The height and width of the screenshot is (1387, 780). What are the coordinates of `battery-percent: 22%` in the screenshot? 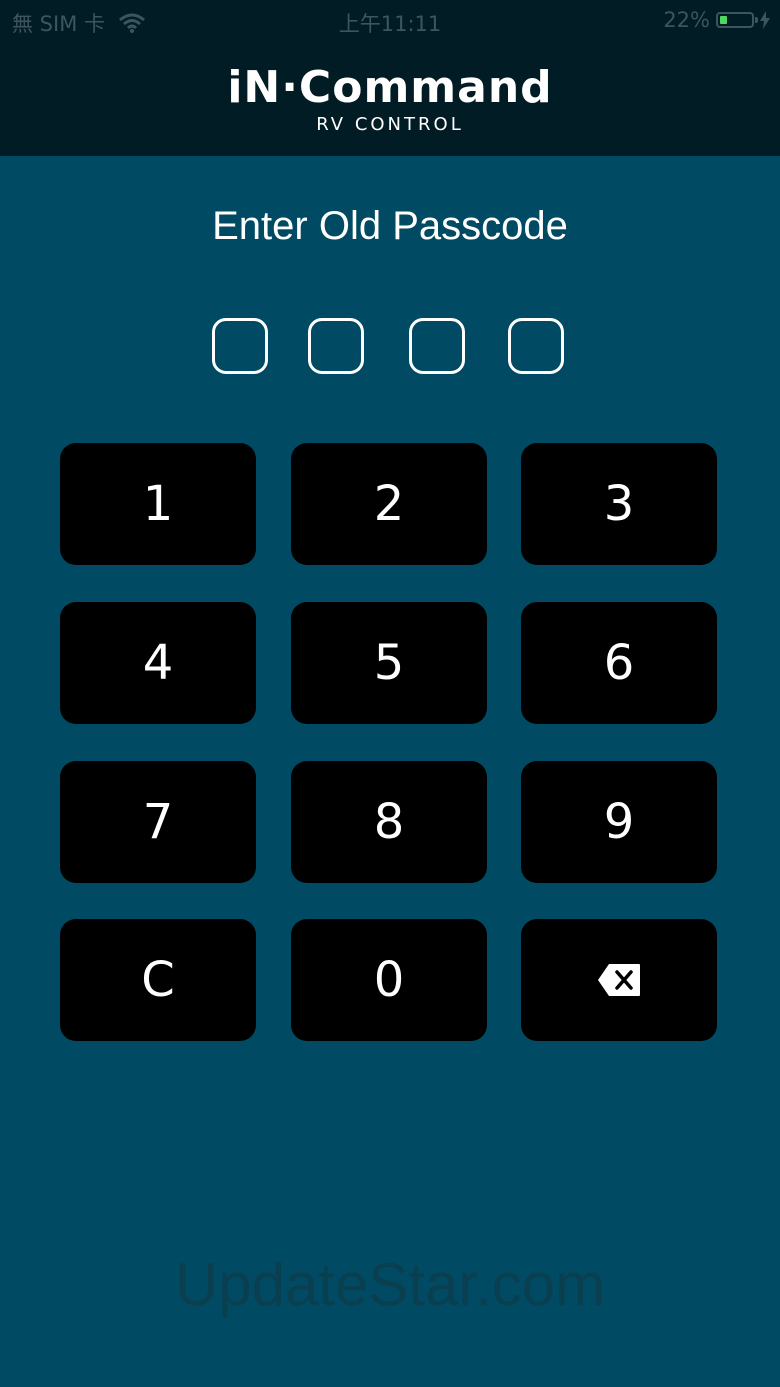 It's located at (686, 20).